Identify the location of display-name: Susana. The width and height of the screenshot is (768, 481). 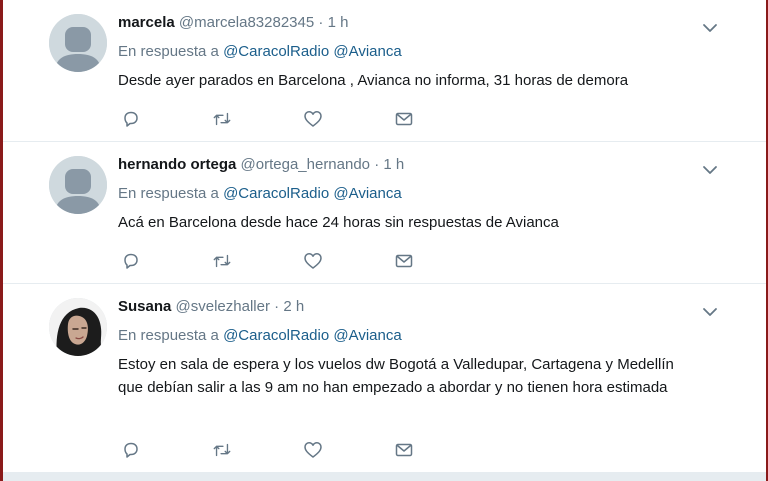
(144, 306).